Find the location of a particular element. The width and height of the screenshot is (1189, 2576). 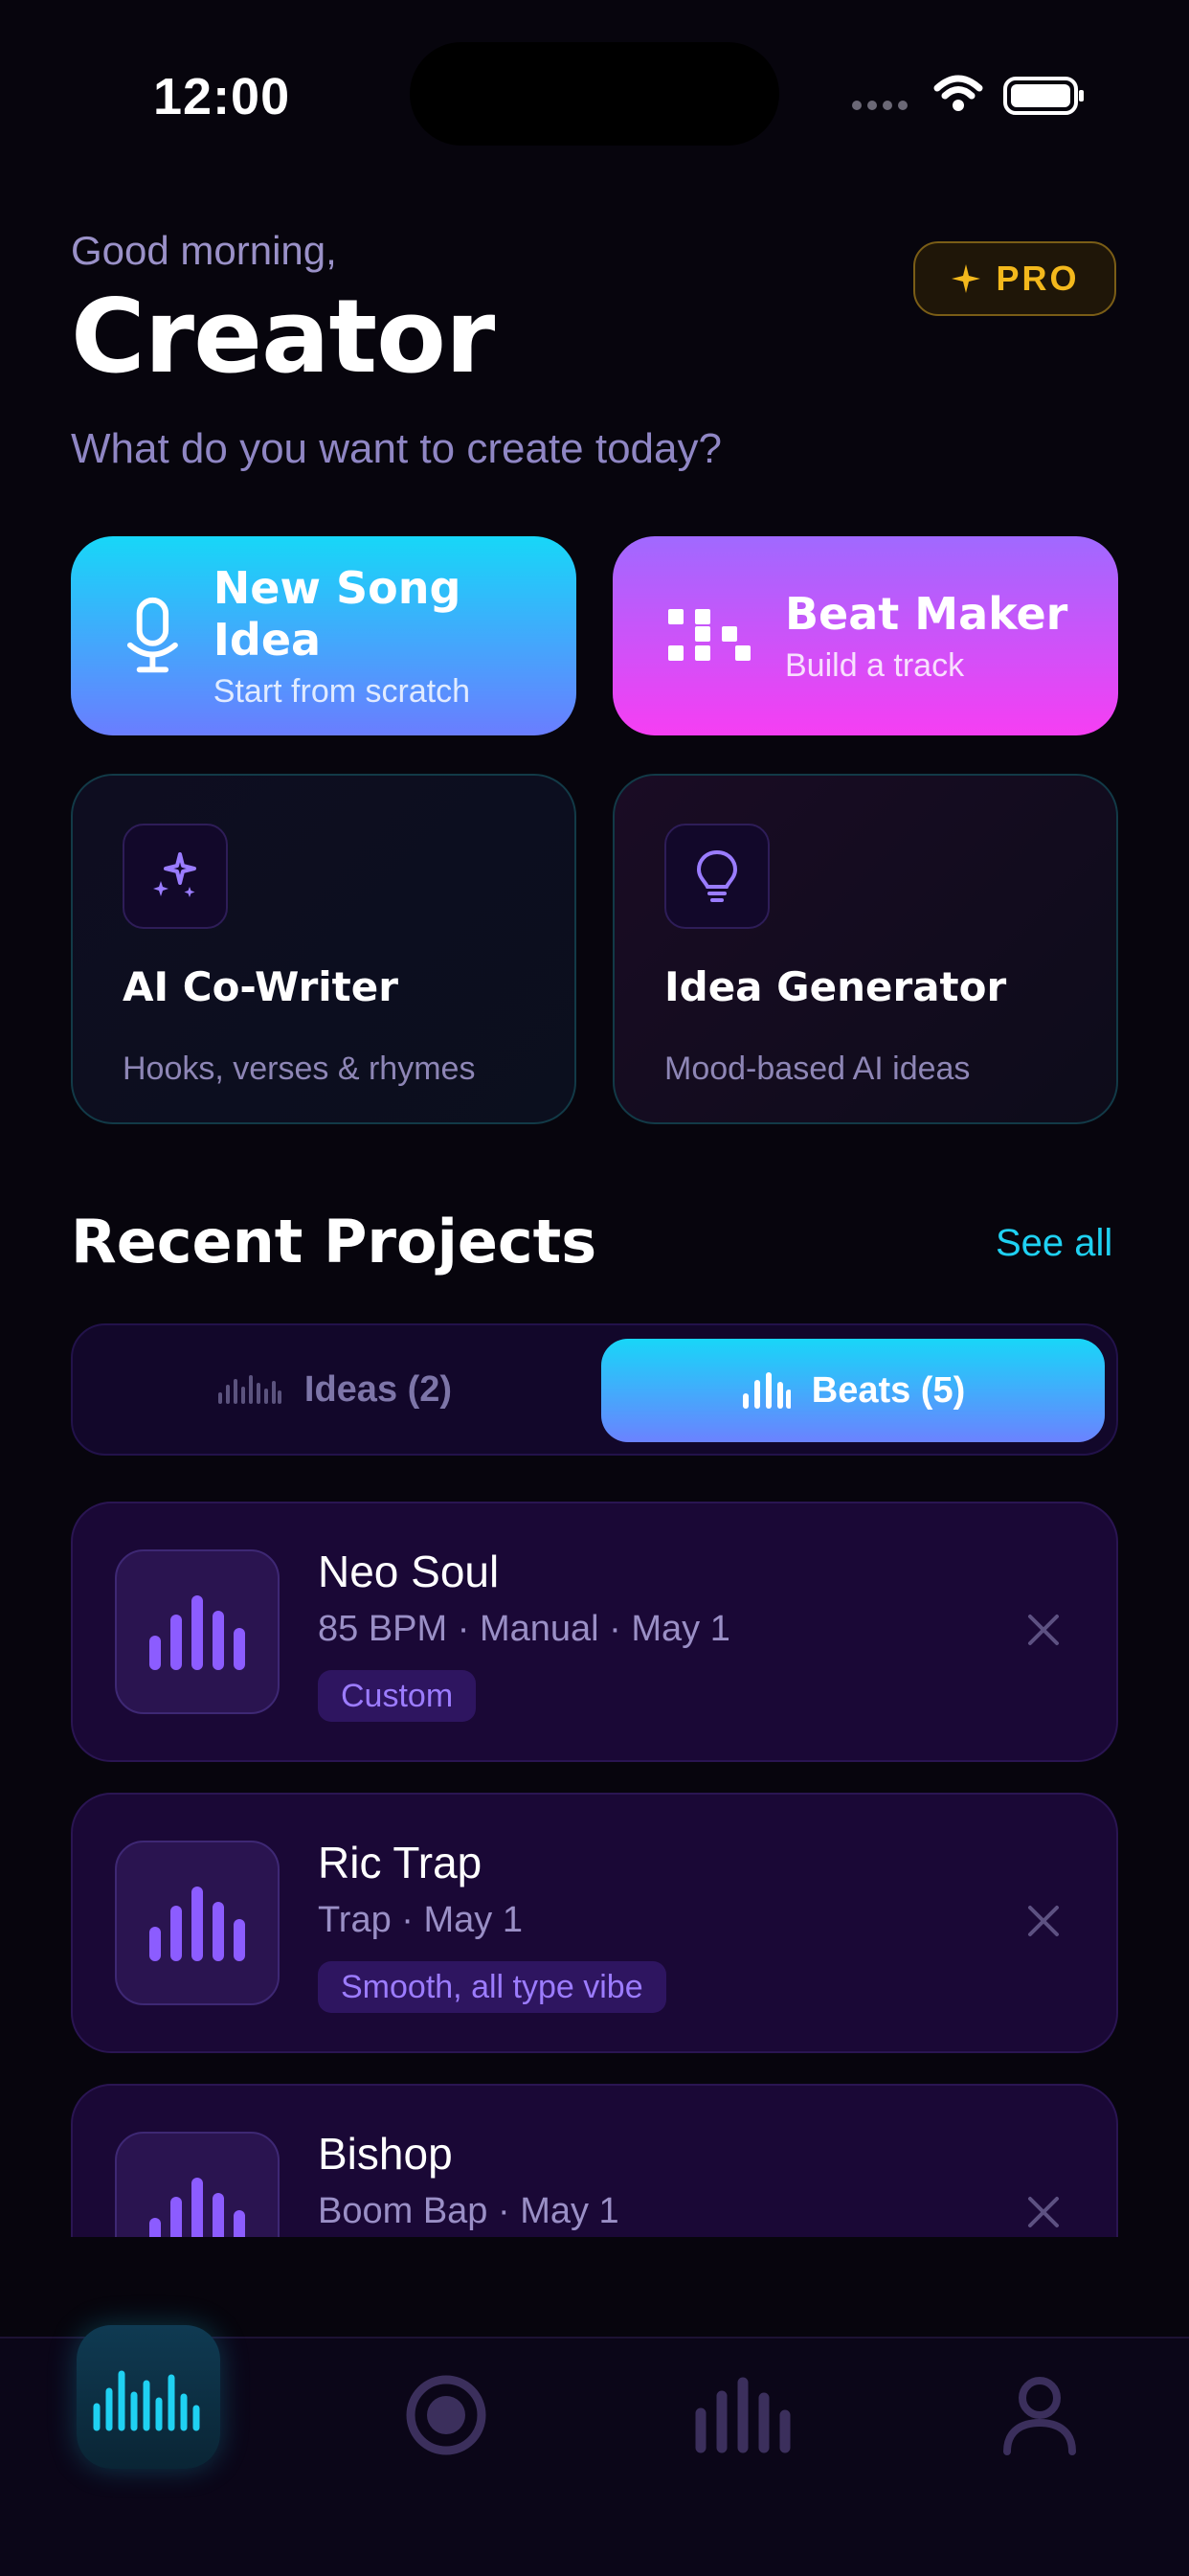

beat-maker-button: Beat Maker Build a track is located at coordinates (865, 635).